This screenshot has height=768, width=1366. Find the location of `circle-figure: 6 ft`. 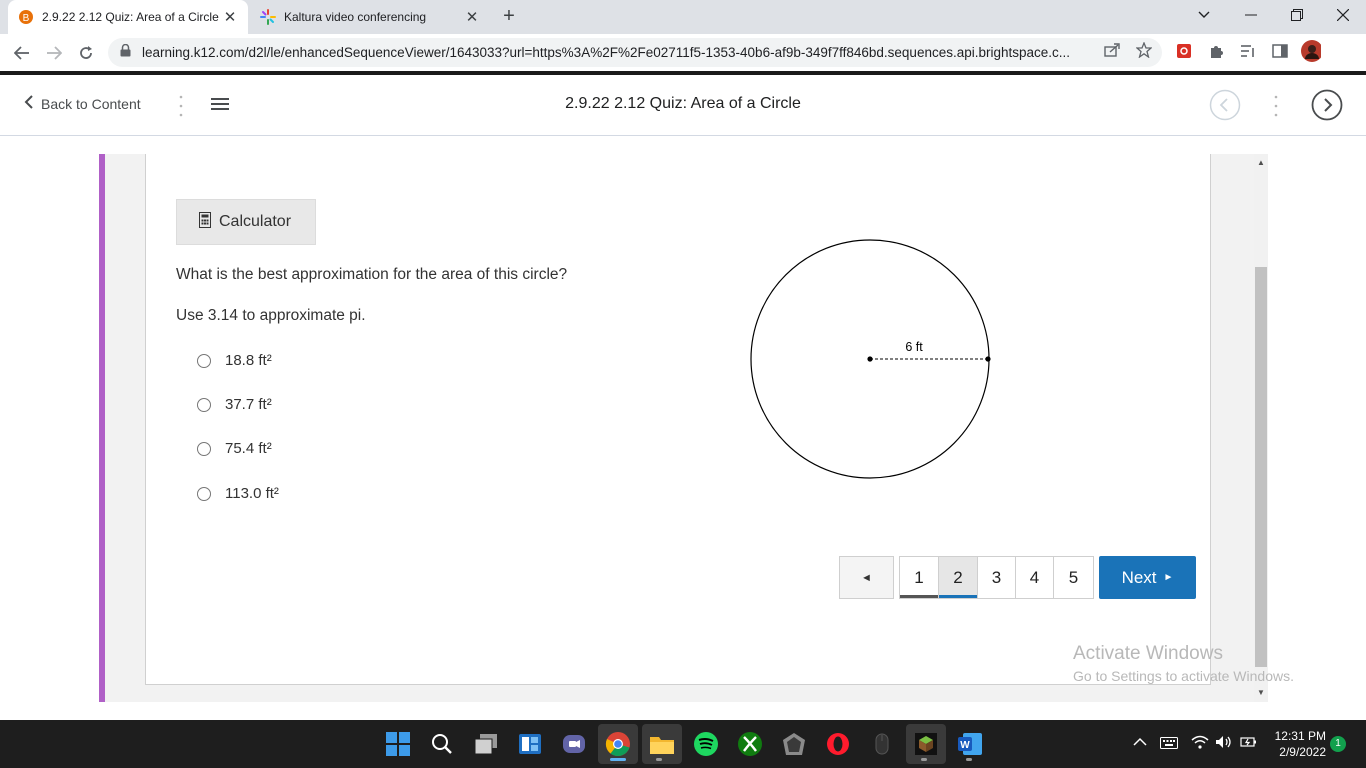

circle-figure: 6 ft is located at coordinates (870, 359).